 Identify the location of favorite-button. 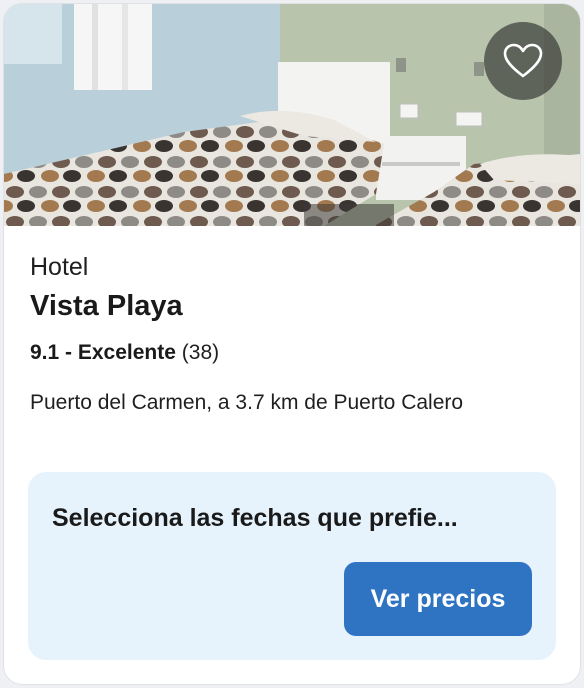
(523, 61).